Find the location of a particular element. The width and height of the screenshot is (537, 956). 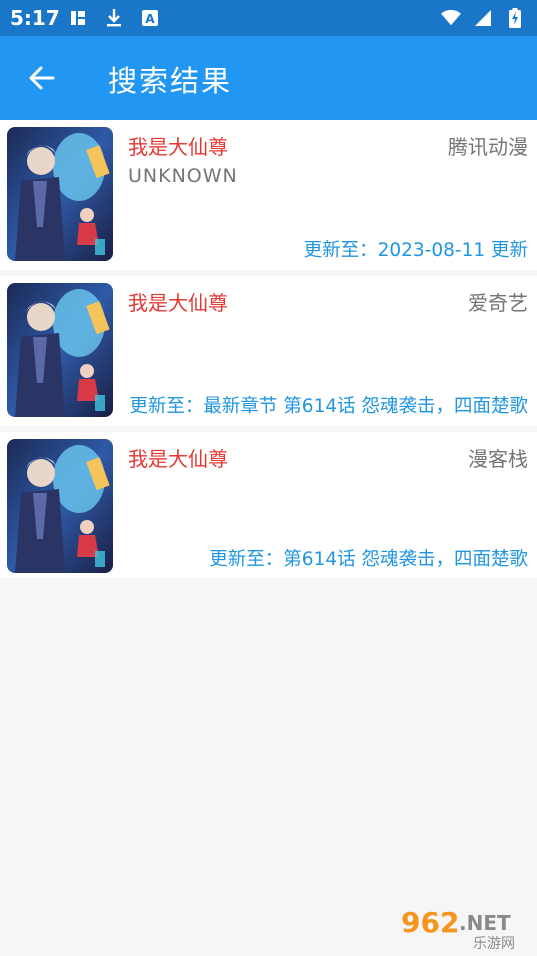

back-button is located at coordinates (42, 78).